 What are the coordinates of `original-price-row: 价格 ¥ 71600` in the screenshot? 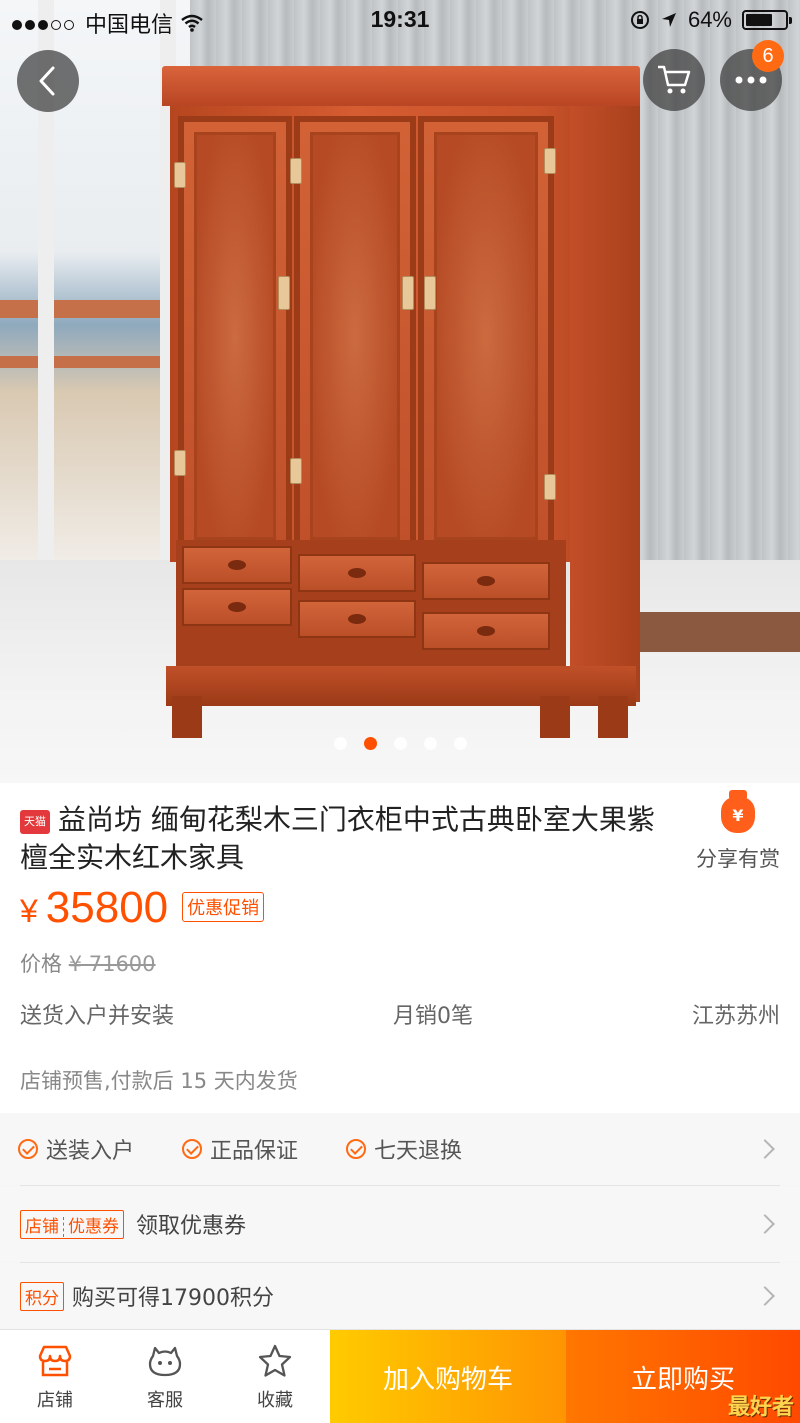 It's located at (88, 963).